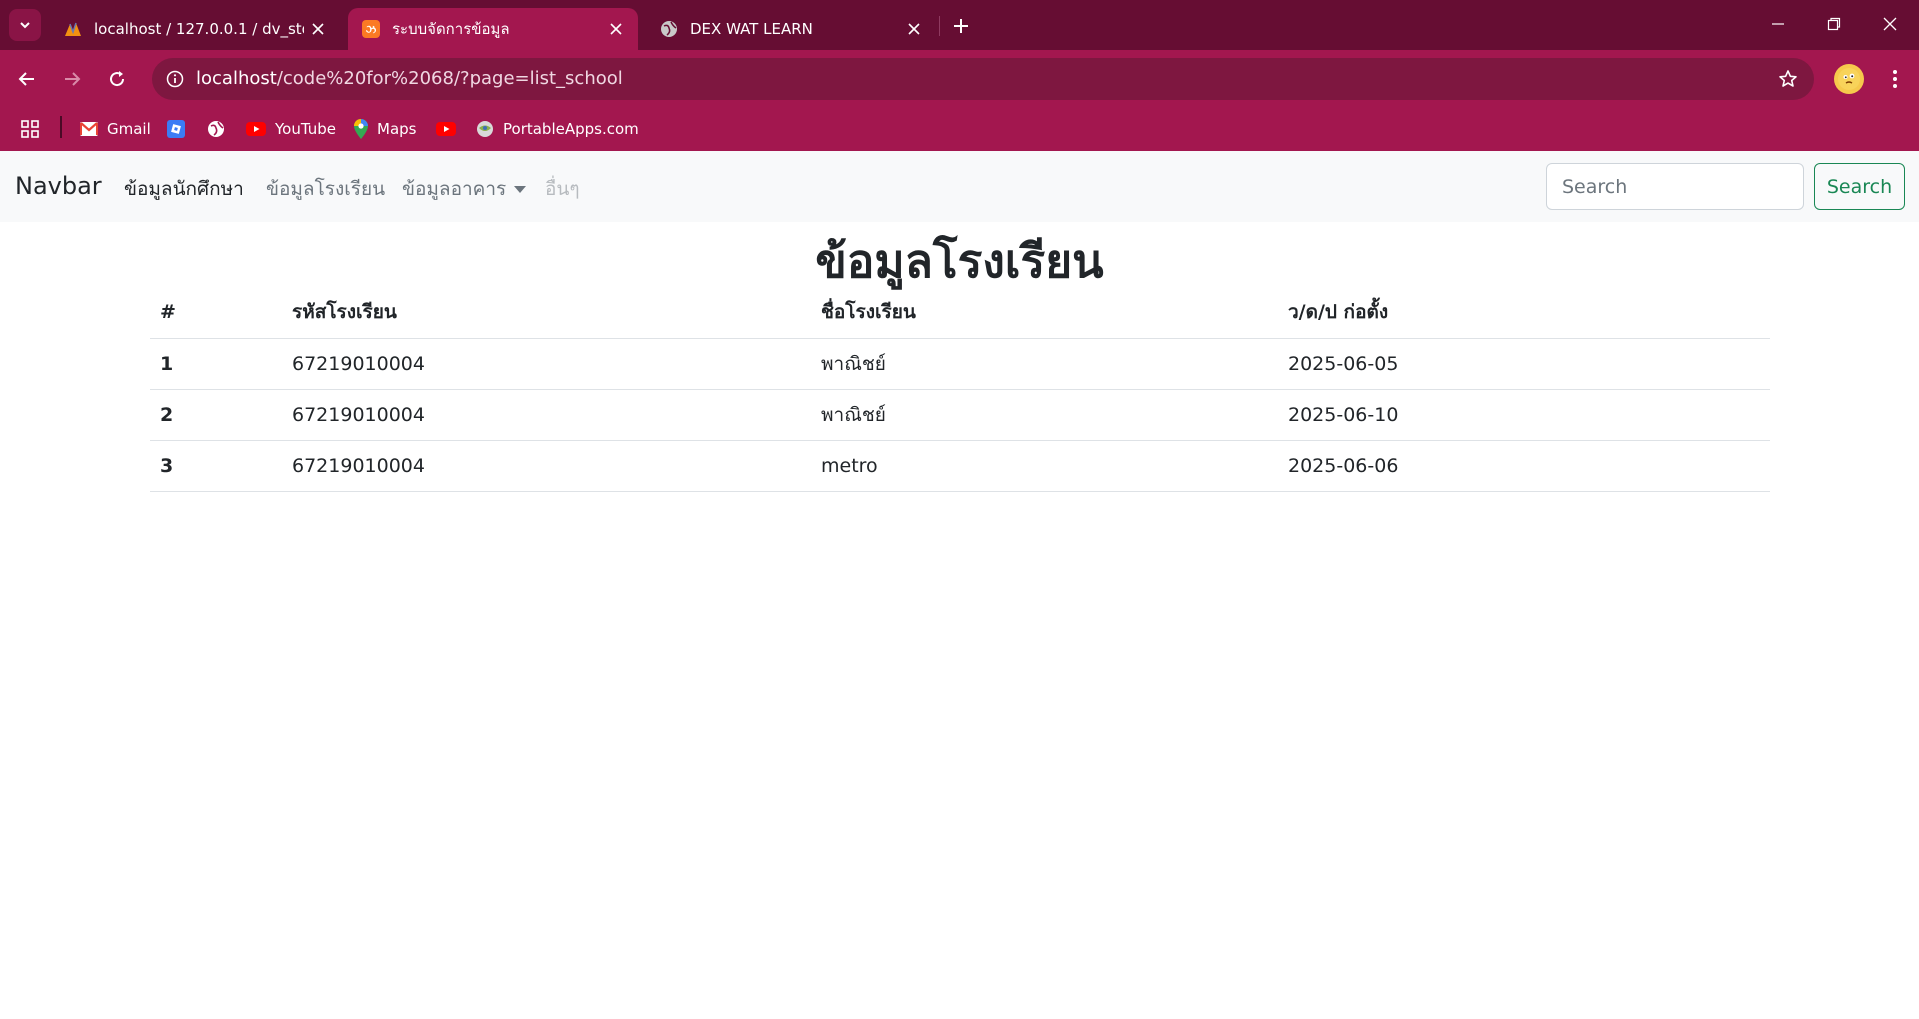  What do you see at coordinates (451, 29) in the screenshot?
I see `tab-title: ระบบจัดการข้อมูล` at bounding box center [451, 29].